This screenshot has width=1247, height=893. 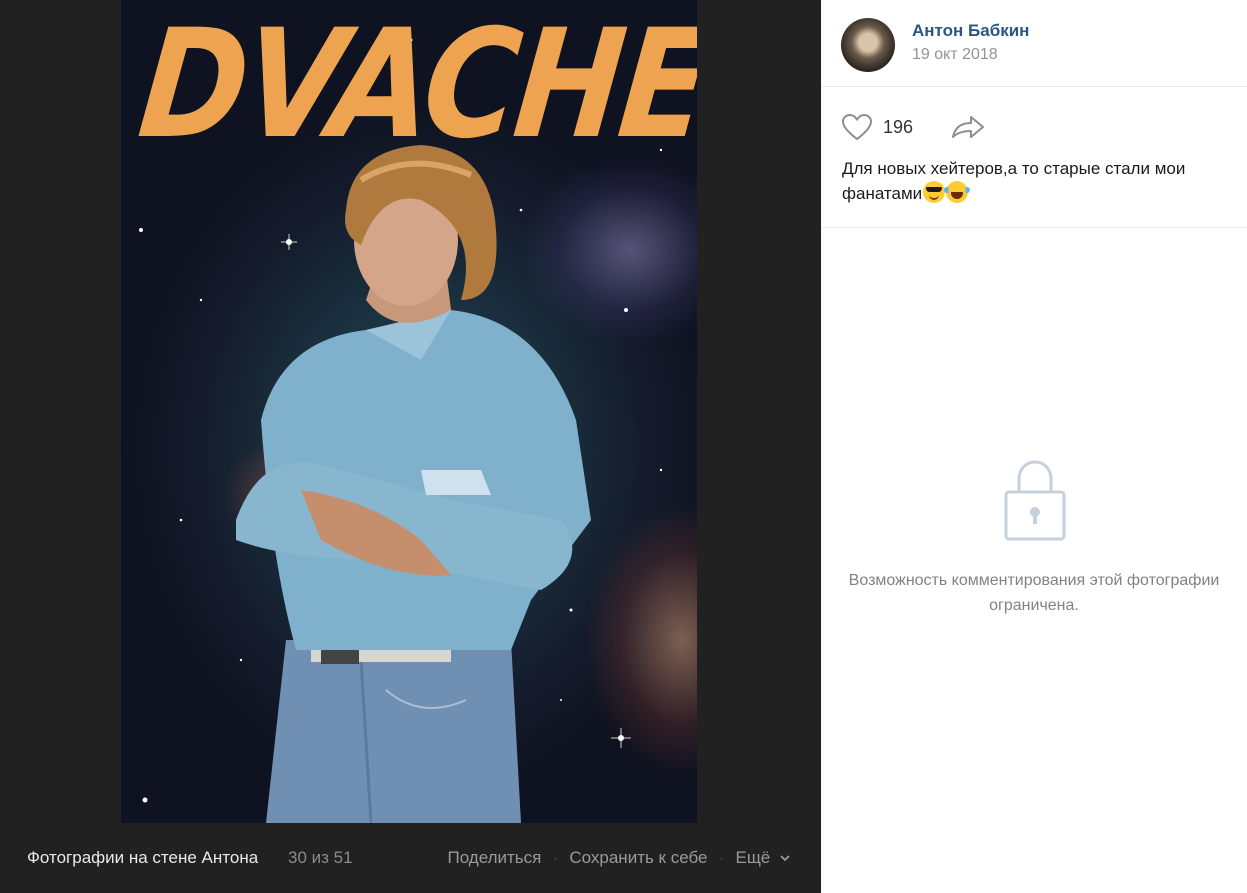 What do you see at coordinates (857, 127) in the screenshot?
I see `heart-icon` at bounding box center [857, 127].